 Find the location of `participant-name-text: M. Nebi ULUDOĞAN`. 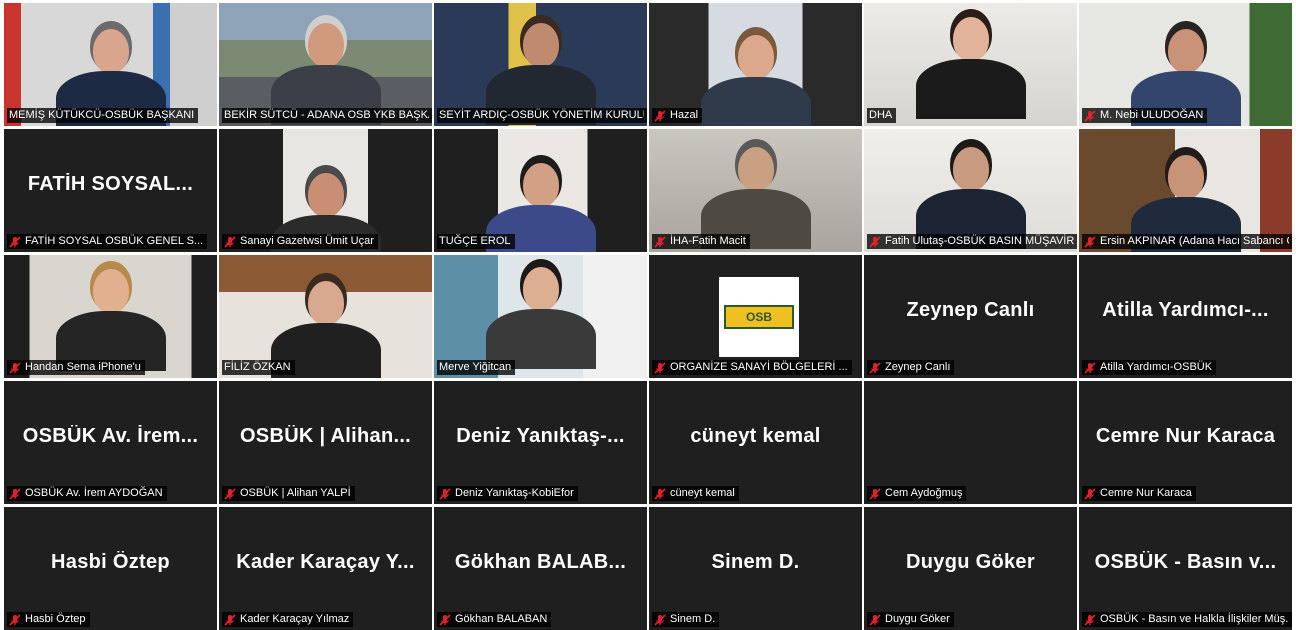

participant-name-text: M. Nebi ULUDOĞAN is located at coordinates (1152, 115).